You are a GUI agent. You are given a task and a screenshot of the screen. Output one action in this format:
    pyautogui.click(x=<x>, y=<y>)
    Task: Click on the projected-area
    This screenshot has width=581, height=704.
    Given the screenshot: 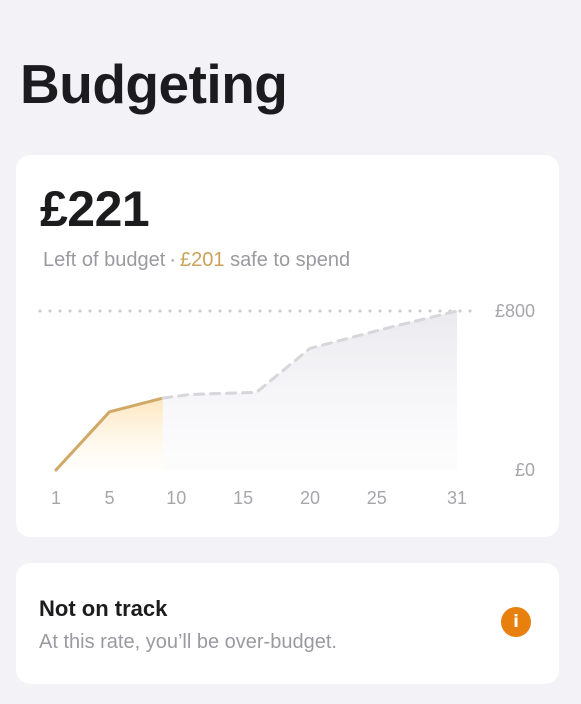 What is the action you would take?
    pyautogui.click(x=309, y=390)
    